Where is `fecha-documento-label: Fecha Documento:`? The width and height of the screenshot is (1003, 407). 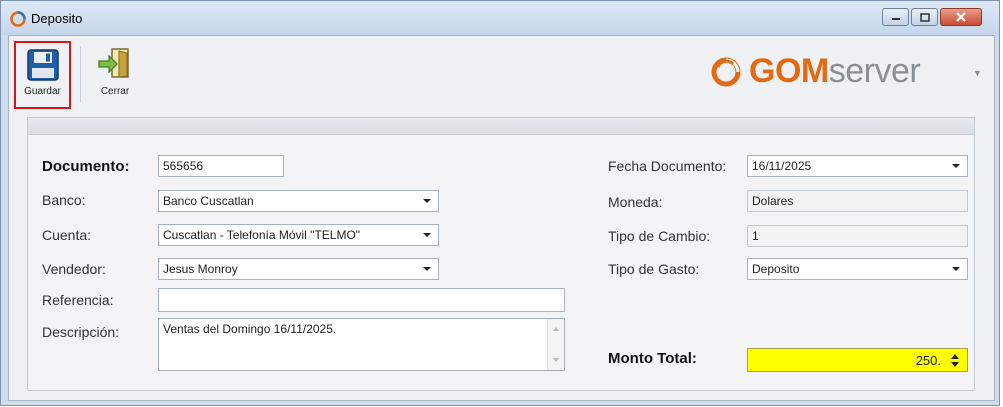 fecha-documento-label: Fecha Documento: is located at coordinates (667, 166).